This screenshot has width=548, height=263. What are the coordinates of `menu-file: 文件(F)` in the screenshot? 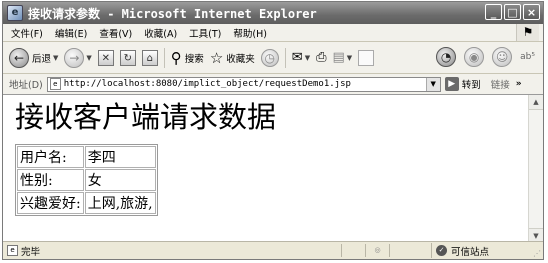 It's located at (26, 33).